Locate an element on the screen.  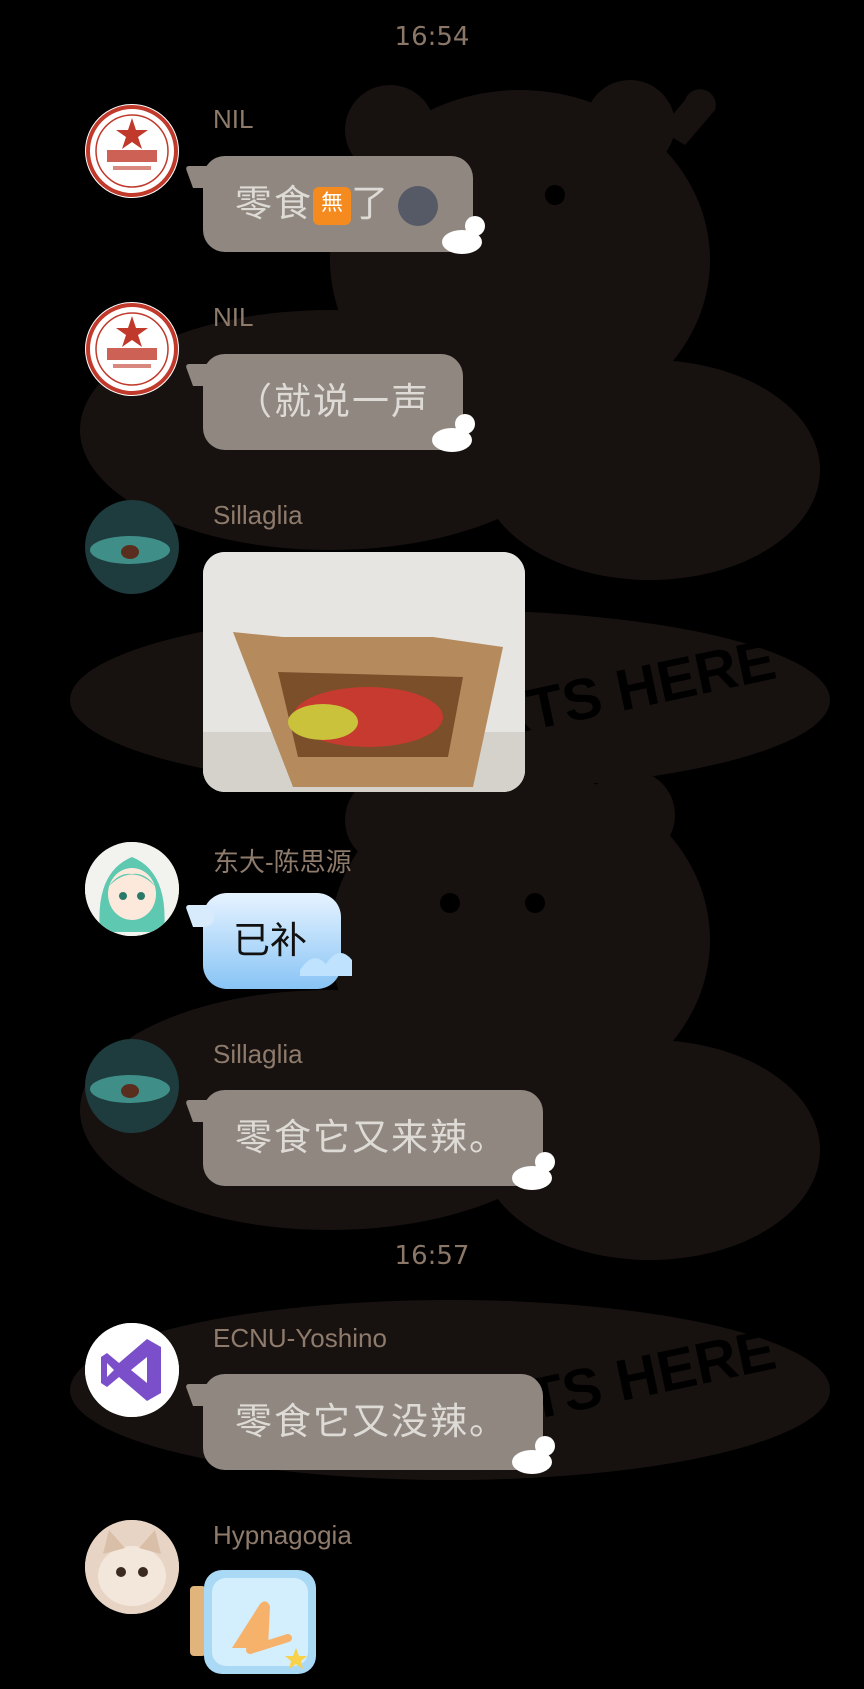
message-text: 零食它又来辣。 is located at coordinates (371, 1137).